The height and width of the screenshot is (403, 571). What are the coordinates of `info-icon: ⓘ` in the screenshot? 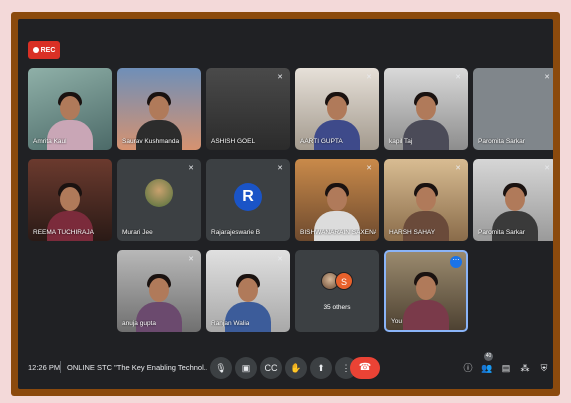 It's located at (468, 368).